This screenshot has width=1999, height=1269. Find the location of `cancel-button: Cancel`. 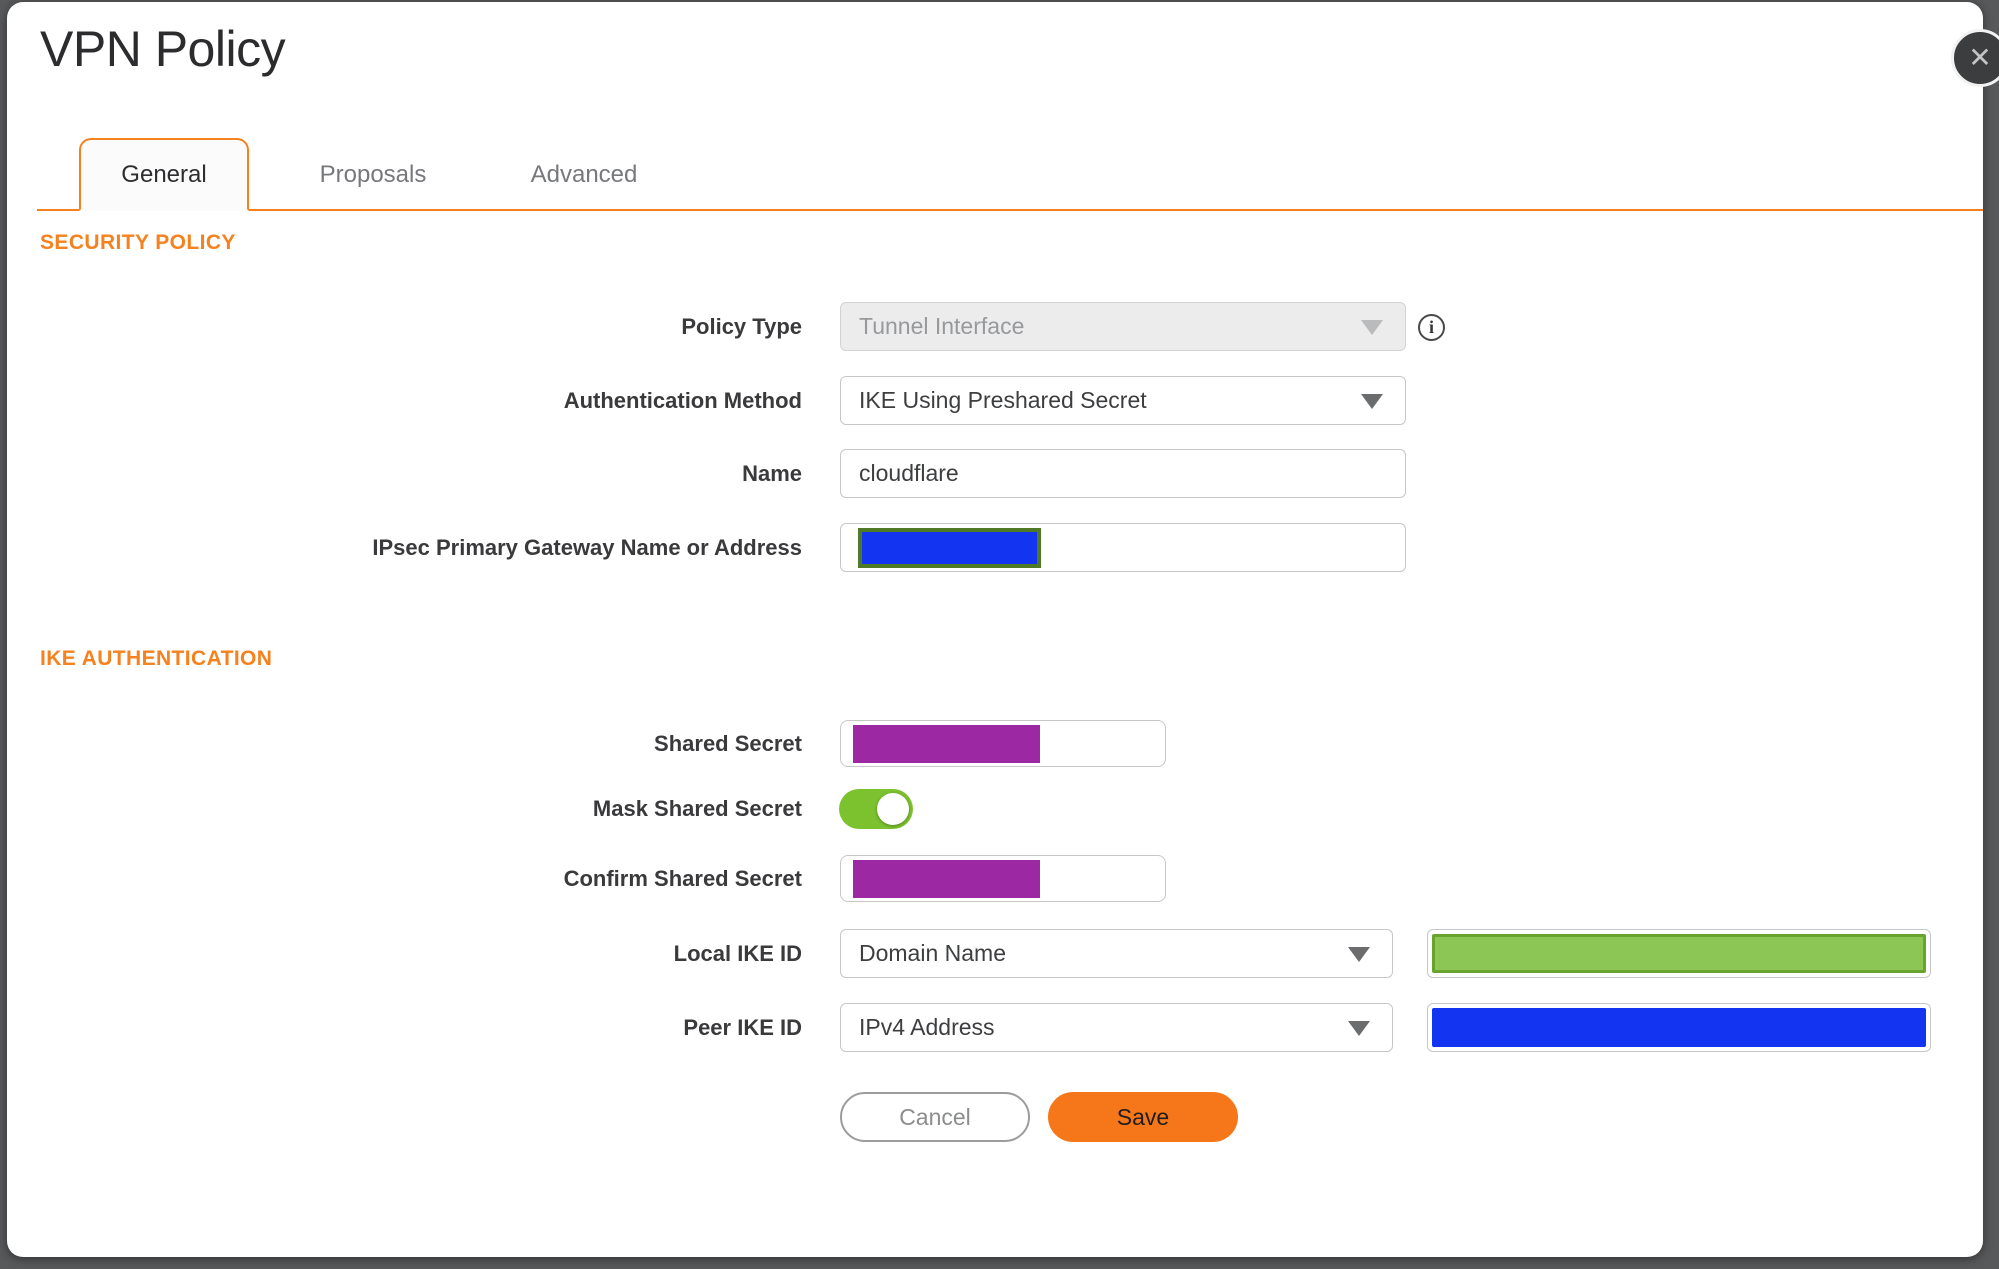

cancel-button: Cancel is located at coordinates (935, 1117).